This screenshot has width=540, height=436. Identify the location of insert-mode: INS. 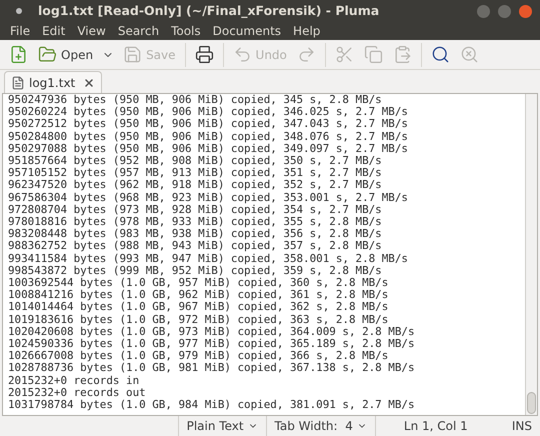
(521, 426).